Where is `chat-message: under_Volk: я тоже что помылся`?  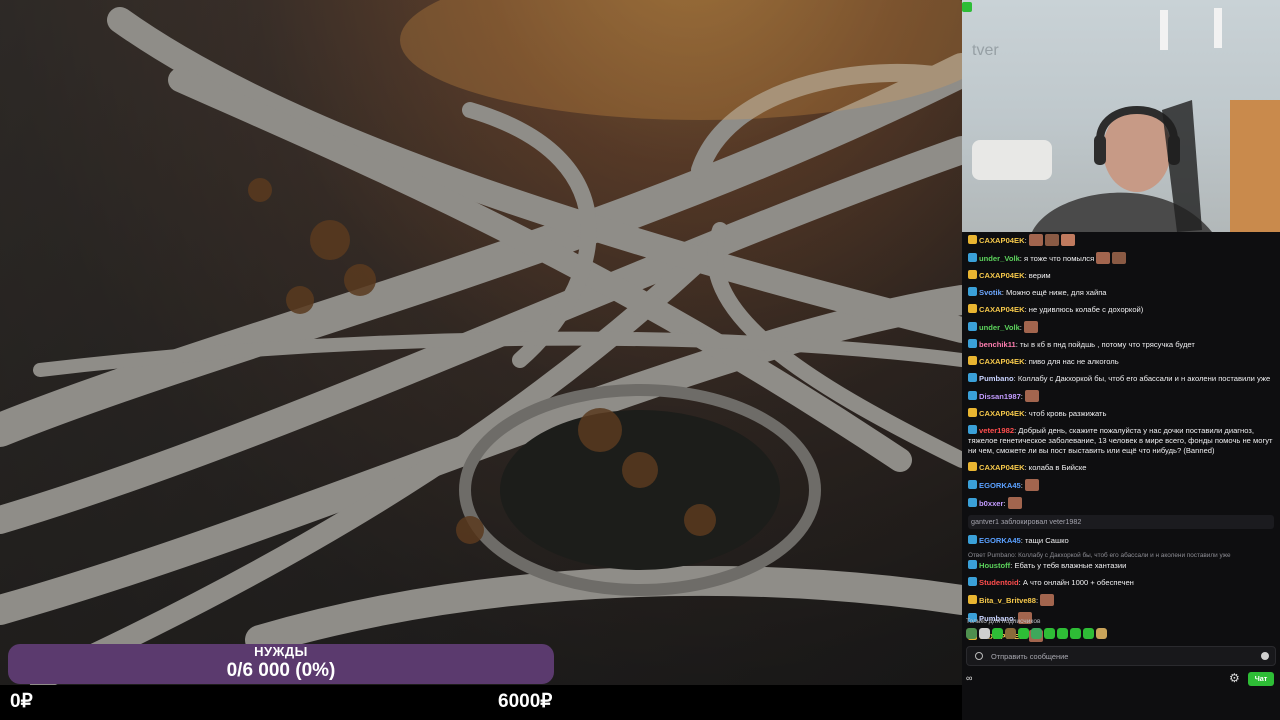
chat-message: under_Volk: я тоже что помылся is located at coordinates (1121, 258).